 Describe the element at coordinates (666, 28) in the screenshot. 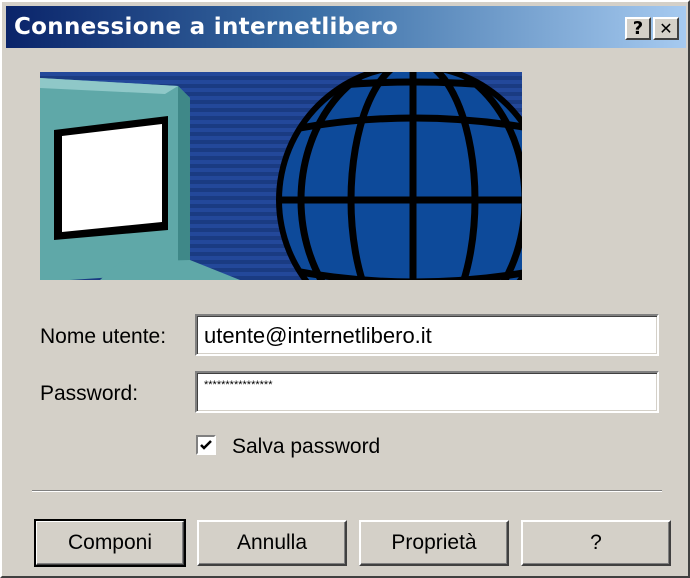

I see `close-button: ✕` at that location.